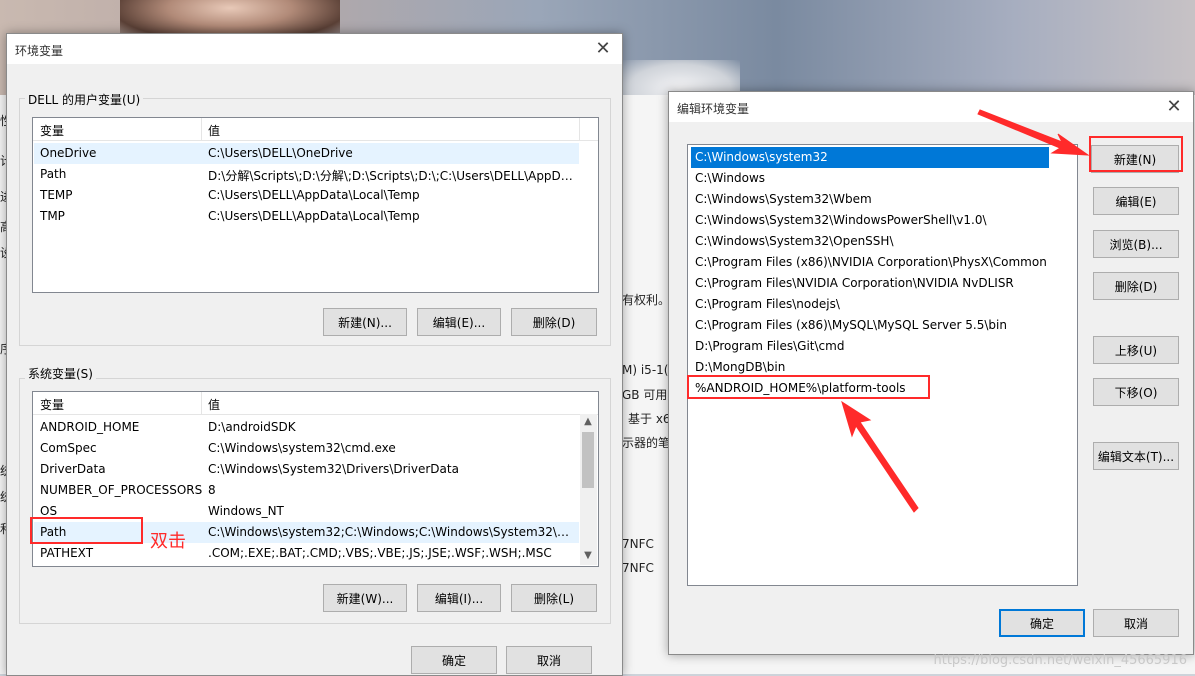  I want to click on arrow-to-new-path, so click(880, 456).